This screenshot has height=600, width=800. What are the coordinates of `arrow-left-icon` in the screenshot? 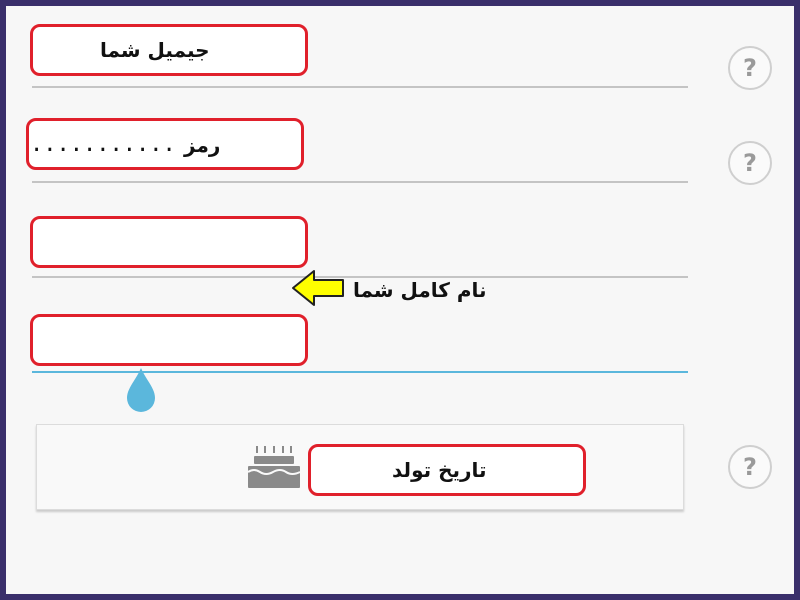 It's located at (318, 288).